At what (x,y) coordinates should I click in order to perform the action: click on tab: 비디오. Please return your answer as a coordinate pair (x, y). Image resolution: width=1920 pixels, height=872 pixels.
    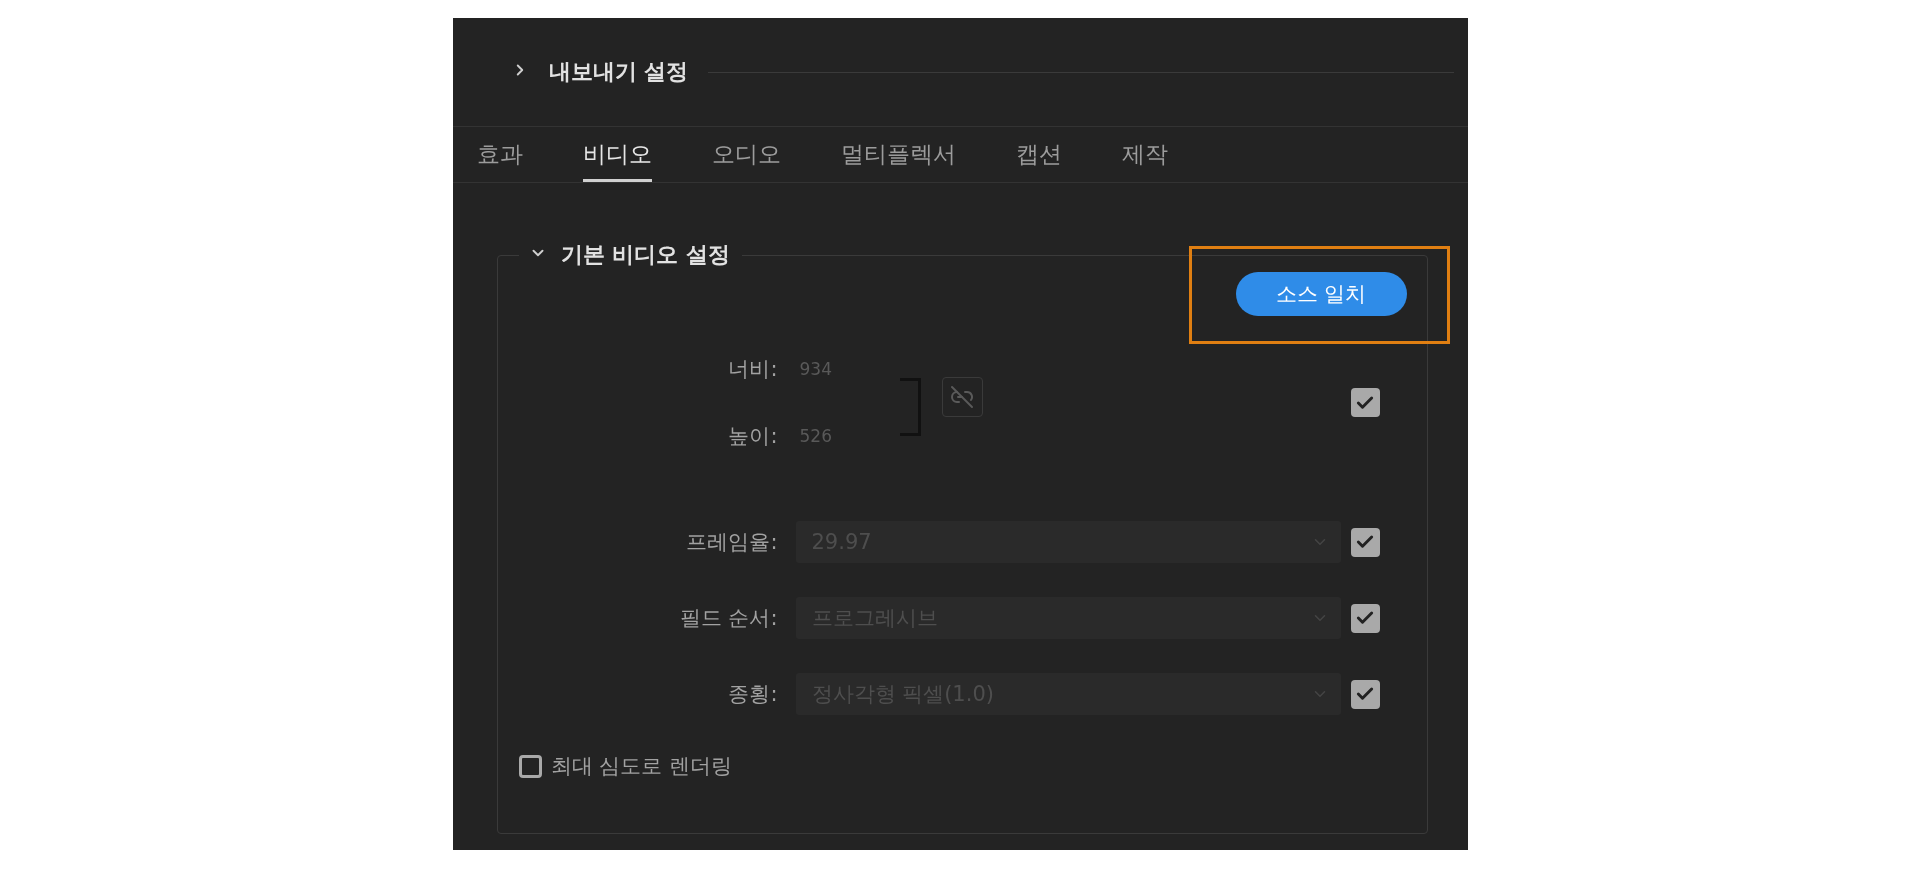
    Looking at the image, I should click on (617, 154).